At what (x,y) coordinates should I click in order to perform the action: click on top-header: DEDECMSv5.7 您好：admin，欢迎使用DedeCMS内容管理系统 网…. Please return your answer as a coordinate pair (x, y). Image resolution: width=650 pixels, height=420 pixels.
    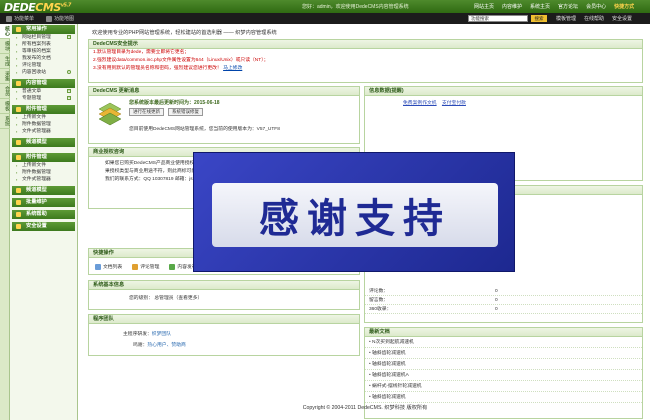
    Looking at the image, I should click on (325, 7).